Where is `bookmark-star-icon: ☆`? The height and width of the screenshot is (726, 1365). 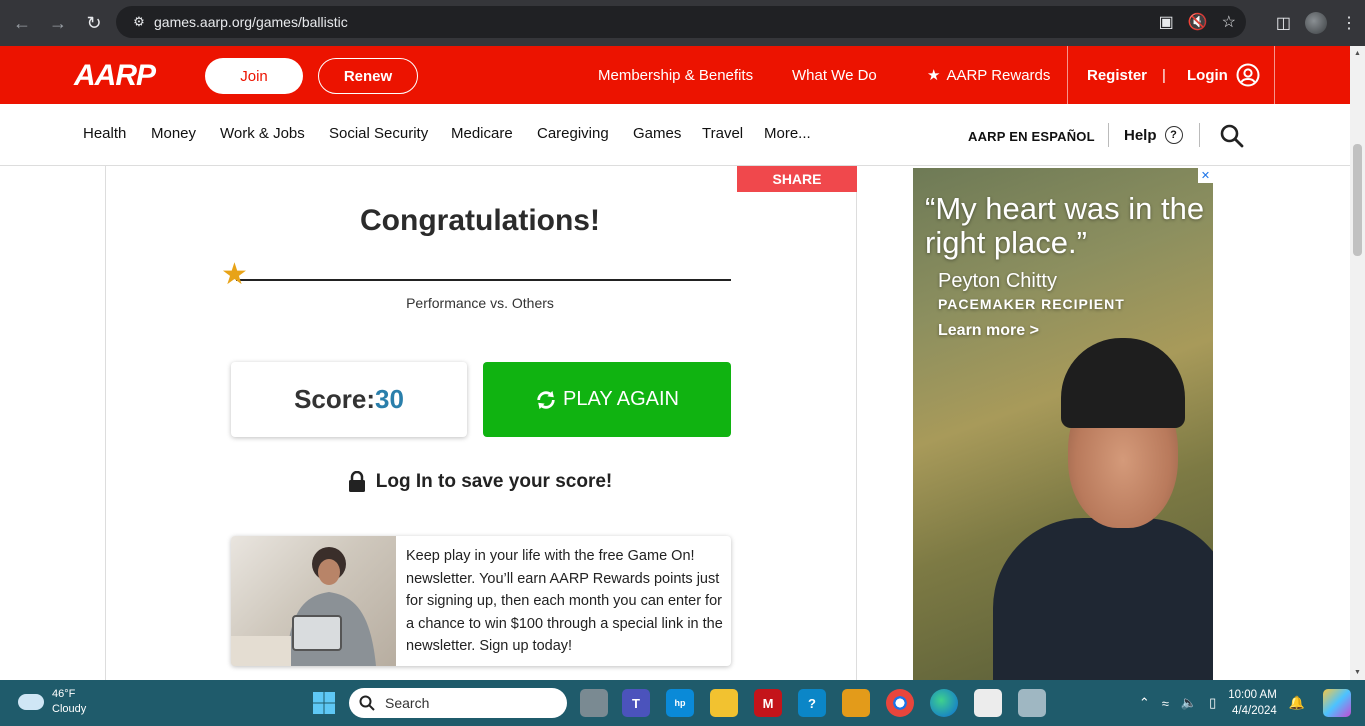 bookmark-star-icon: ☆ is located at coordinates (1229, 22).